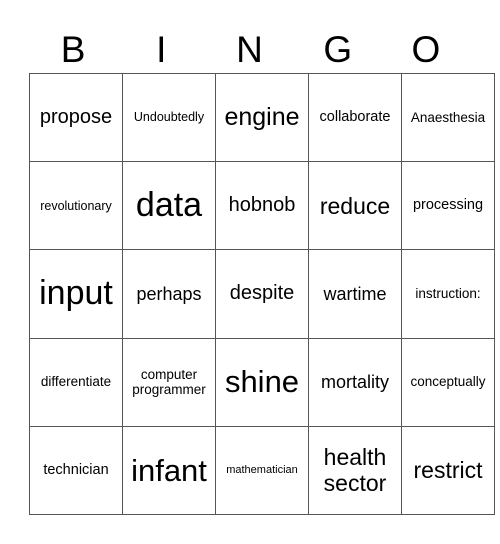 Image resolution: width=500 pixels, height=544 pixels. Describe the element at coordinates (355, 206) in the screenshot. I see `bingo-cell: reduce` at that location.